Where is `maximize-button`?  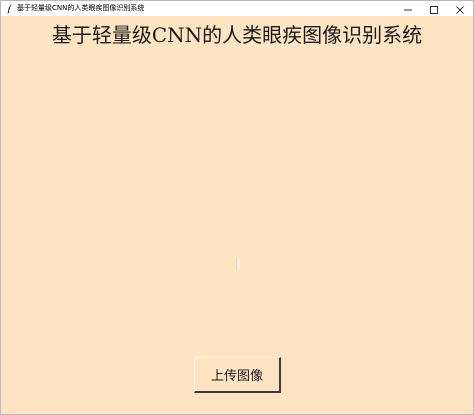
maximize-button is located at coordinates (434, 8).